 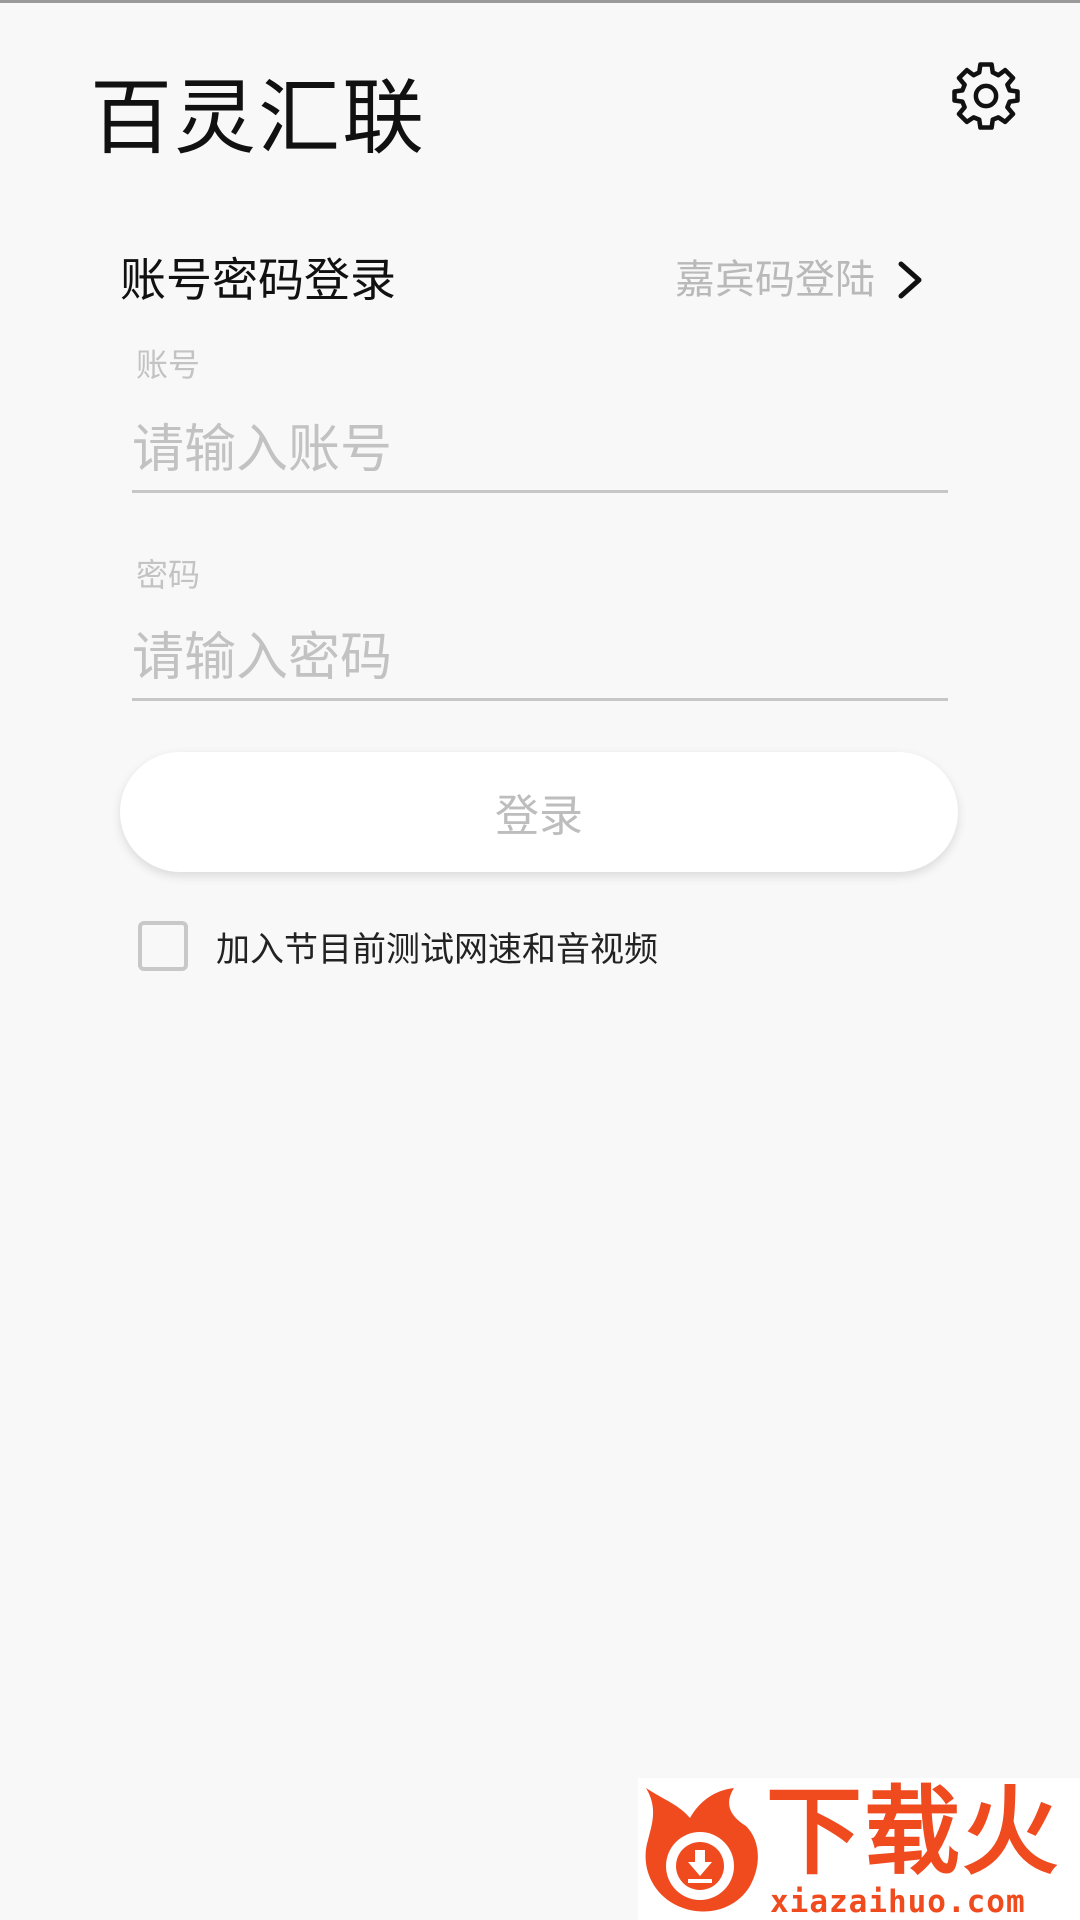 I want to click on watermark-url: xiazaihuo.com, so click(x=898, y=1902).